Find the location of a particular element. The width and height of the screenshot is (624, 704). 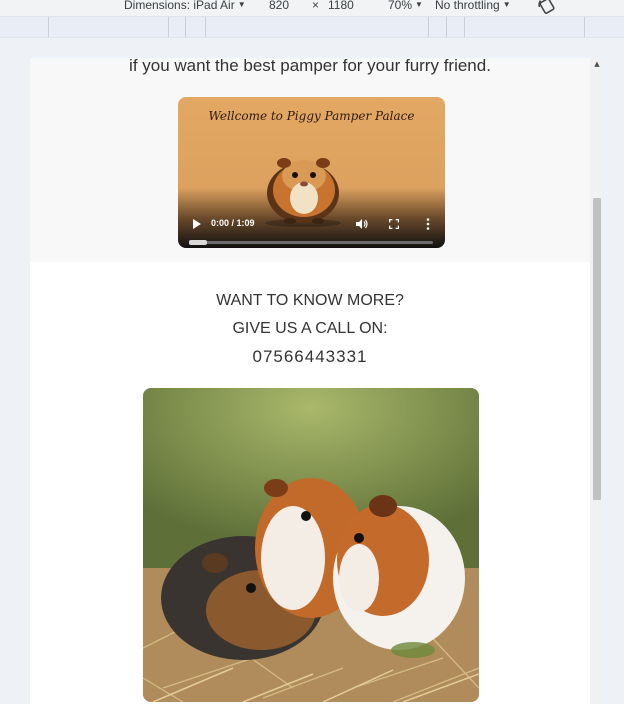

progress-buffer is located at coordinates (198, 242).